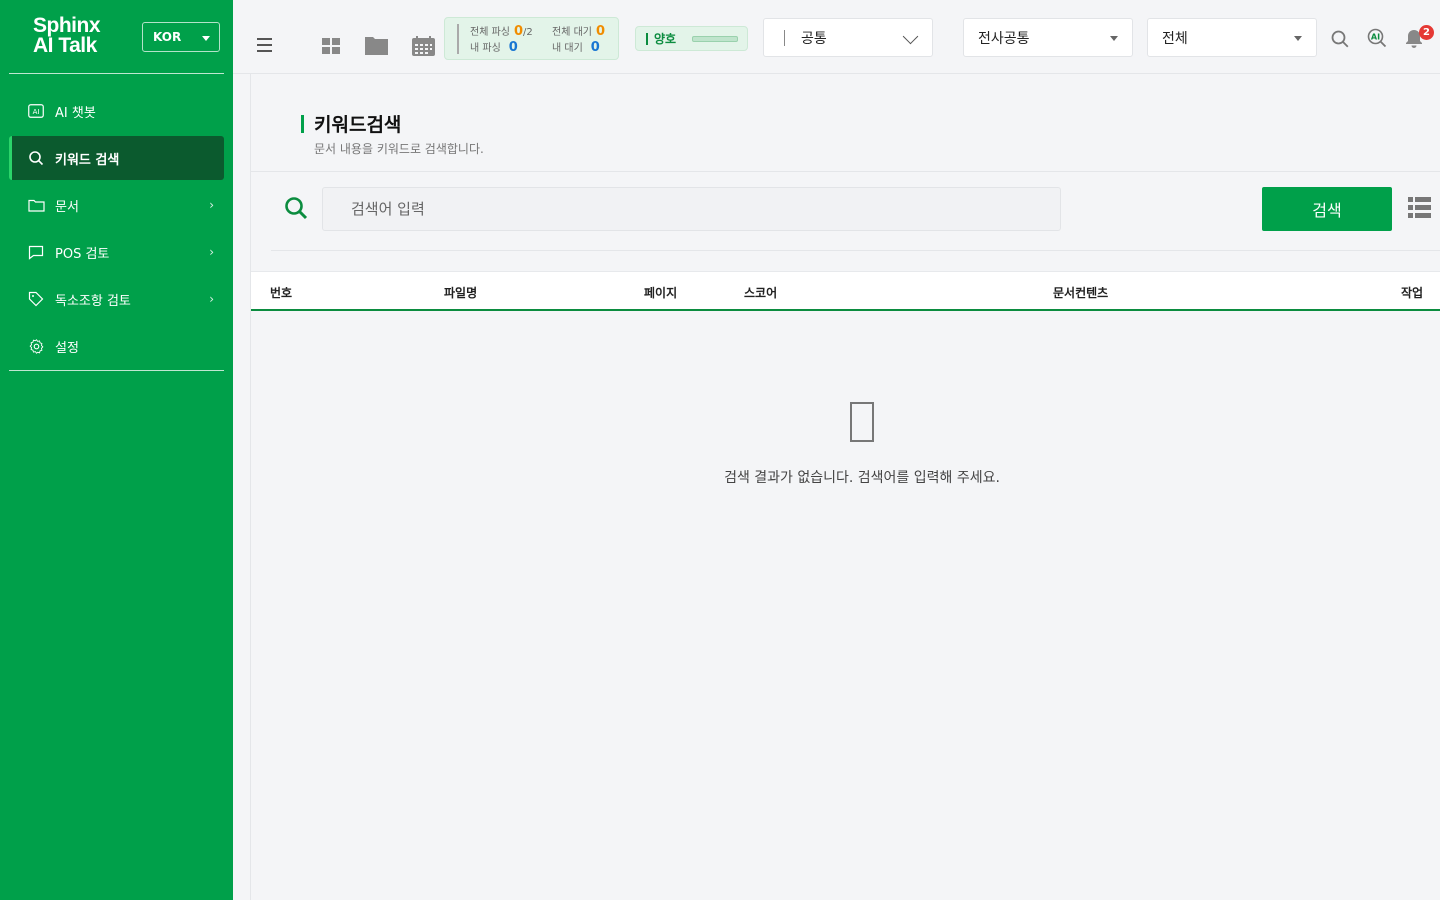  What do you see at coordinates (862, 422) in the screenshot?
I see `empty-state-icon` at bounding box center [862, 422].